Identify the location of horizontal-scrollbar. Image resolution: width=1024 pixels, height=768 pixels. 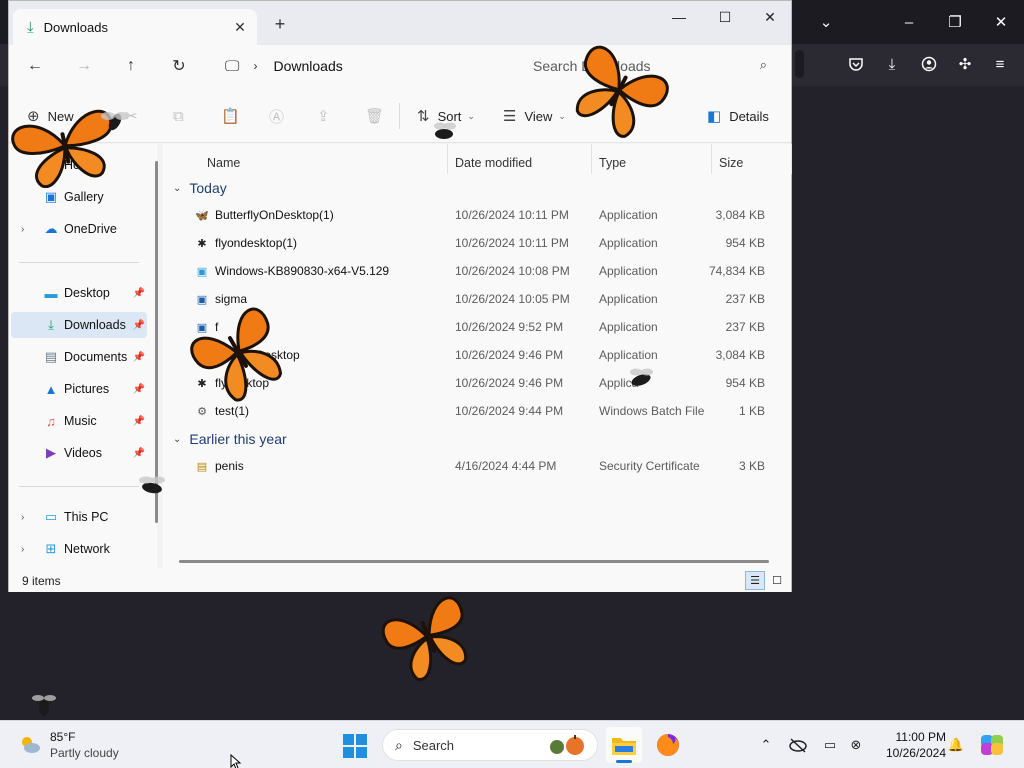
(474, 561).